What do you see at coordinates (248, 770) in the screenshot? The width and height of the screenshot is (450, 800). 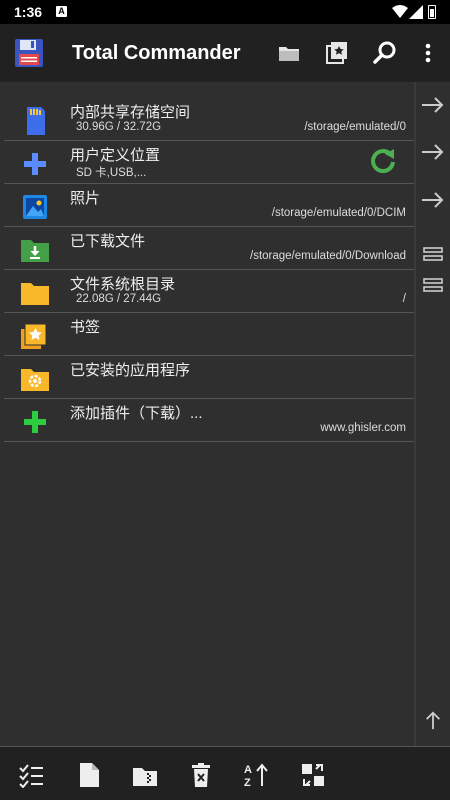 I see `svg-text: A` at bounding box center [248, 770].